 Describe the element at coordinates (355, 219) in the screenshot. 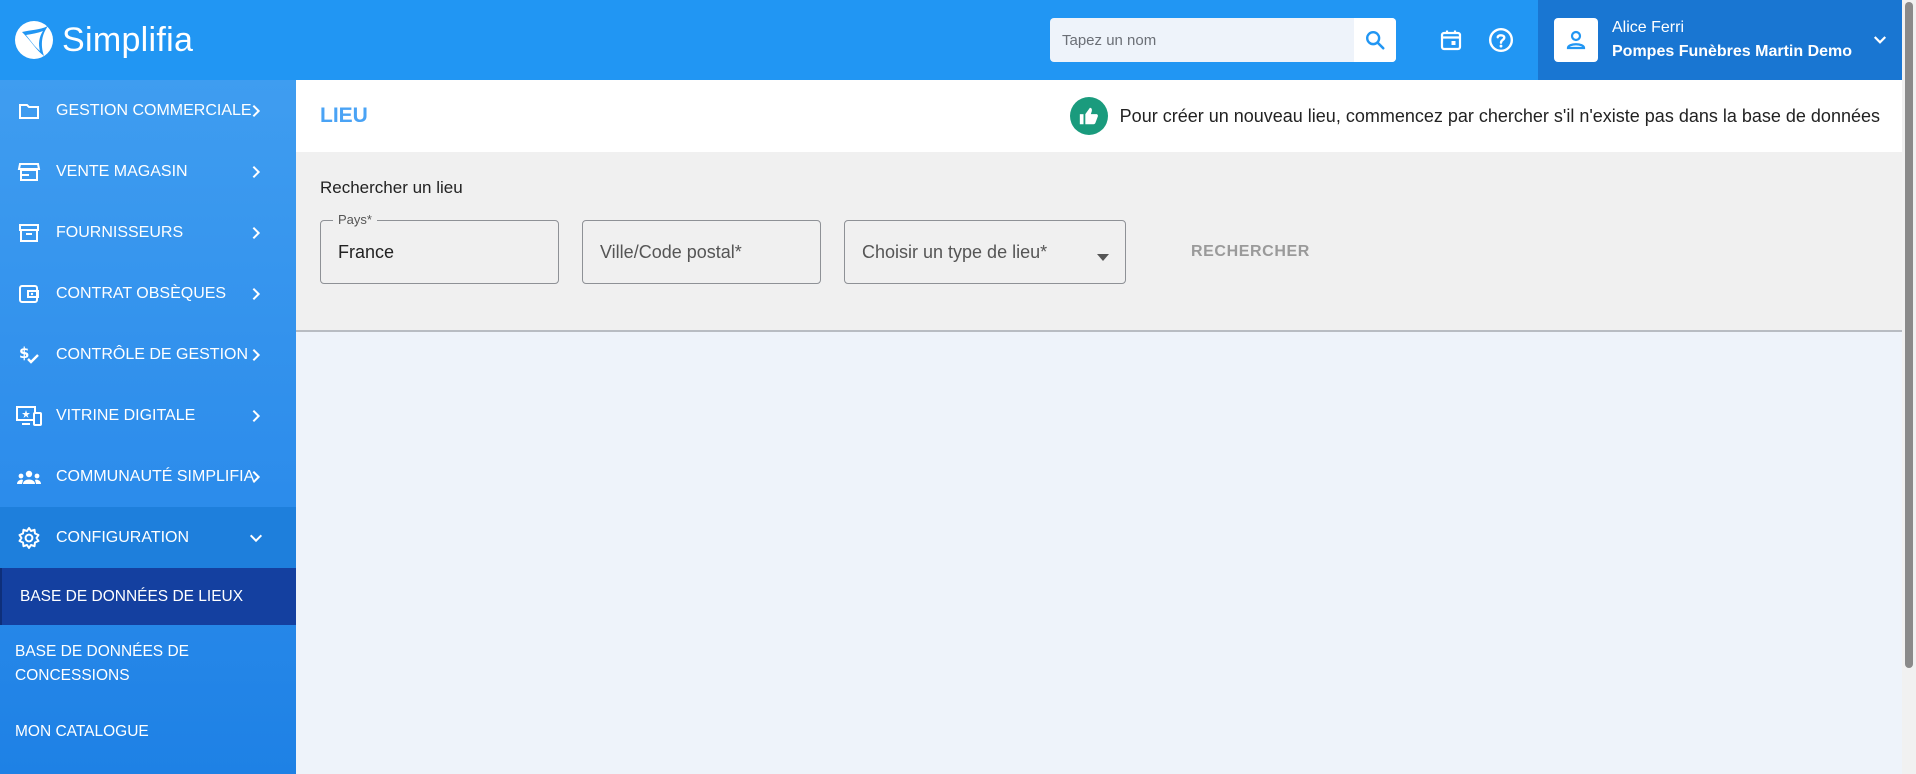

I see `country-label: Pays*` at that location.